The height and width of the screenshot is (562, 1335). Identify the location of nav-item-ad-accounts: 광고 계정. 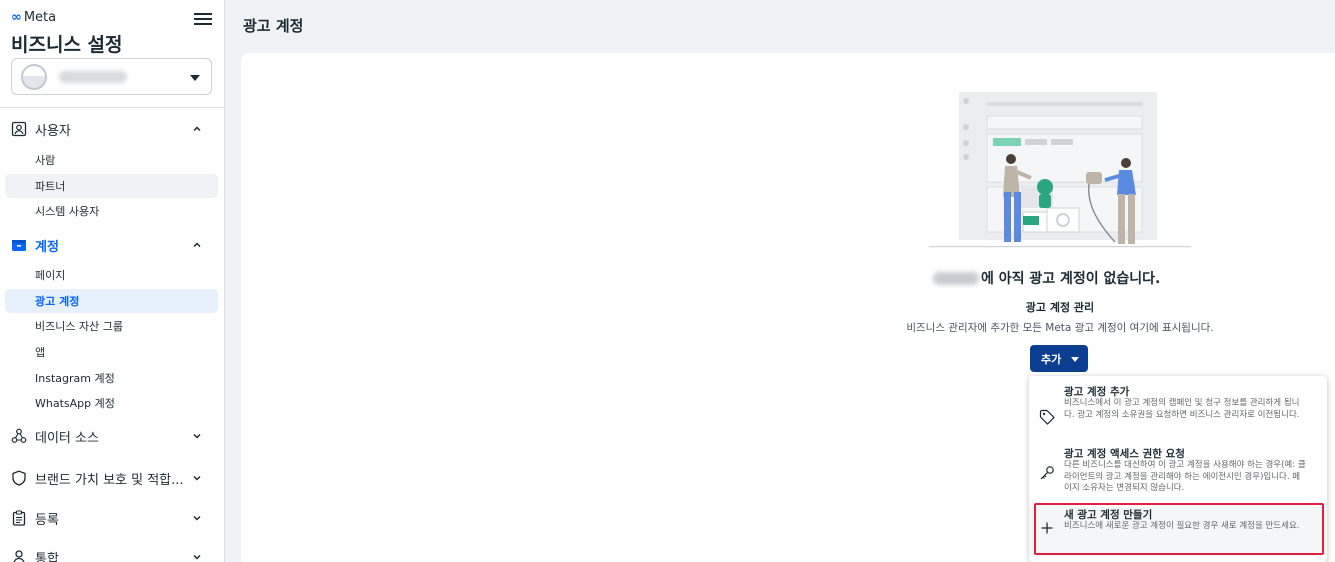
(111, 301).